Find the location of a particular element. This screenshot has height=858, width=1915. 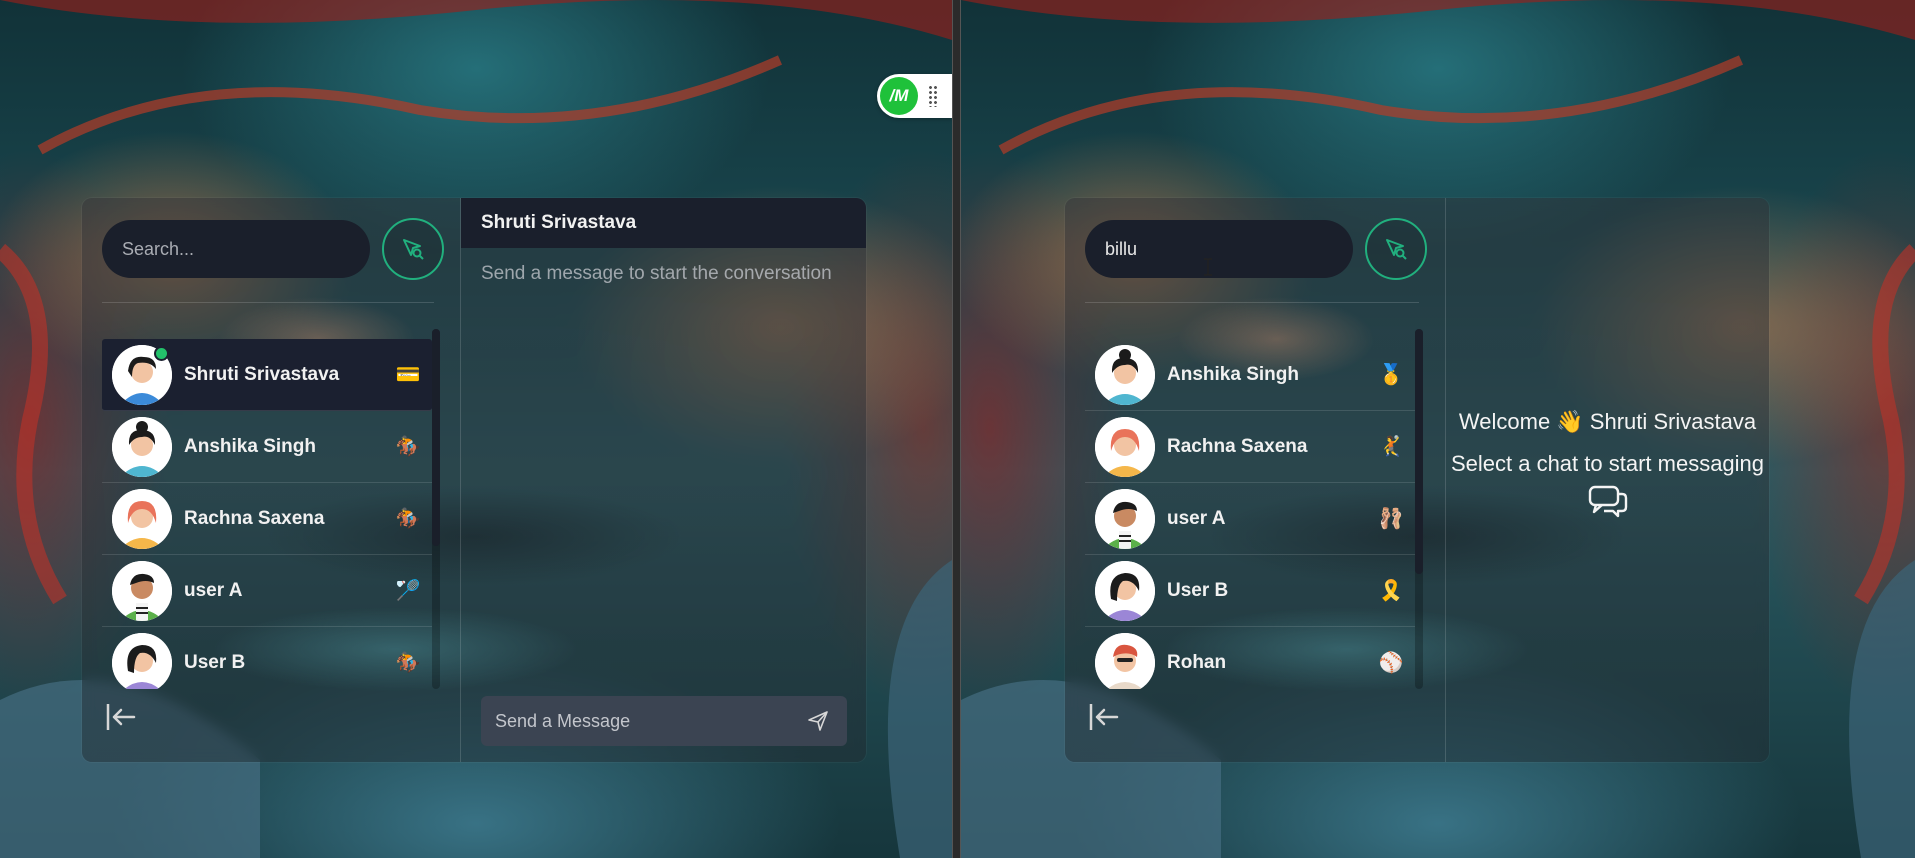

user-list-item: User B 🎗️ is located at coordinates (1250, 591).